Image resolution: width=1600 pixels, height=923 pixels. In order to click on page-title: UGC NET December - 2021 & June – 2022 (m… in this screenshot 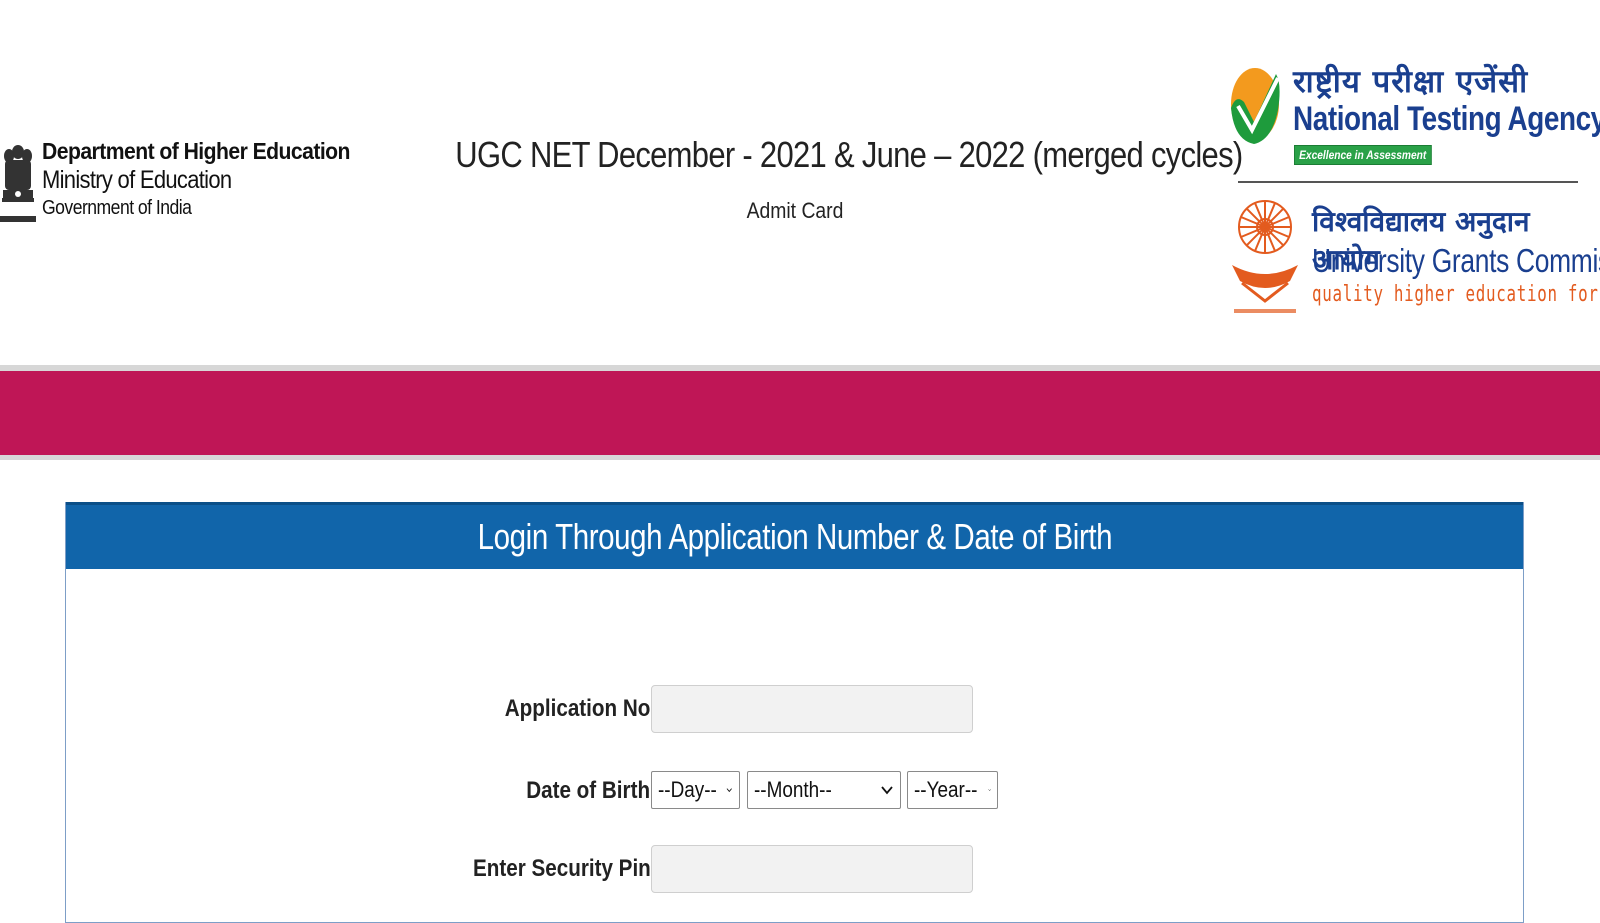, I will do `click(849, 154)`.